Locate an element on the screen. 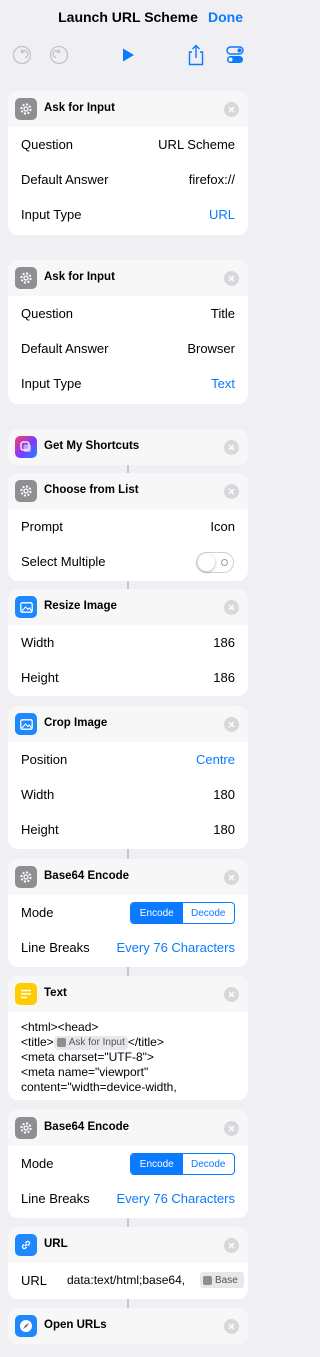  action-get-my-shortcuts: Get My Shortcuts is located at coordinates (128, 447).